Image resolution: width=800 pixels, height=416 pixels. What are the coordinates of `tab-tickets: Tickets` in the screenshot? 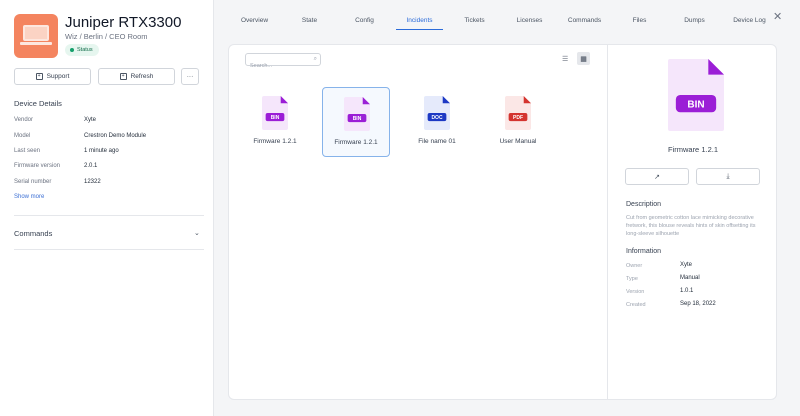 It's located at (474, 15).